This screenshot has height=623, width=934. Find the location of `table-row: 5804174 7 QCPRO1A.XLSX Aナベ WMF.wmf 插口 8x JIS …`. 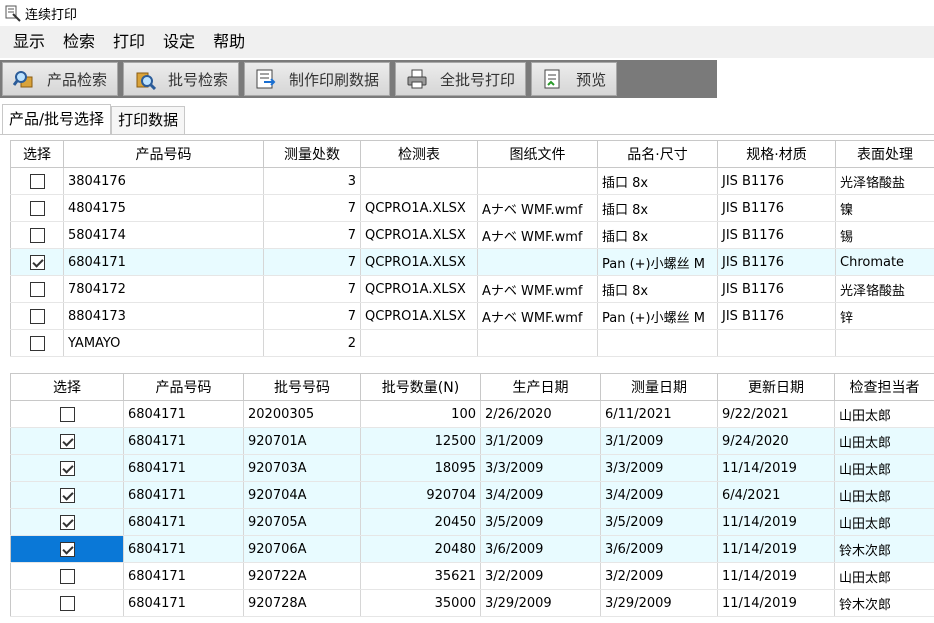

table-row: 5804174 7 QCPRO1A.XLSX Aナベ WMF.wmf 插口 8x JIS … is located at coordinates (472, 235).